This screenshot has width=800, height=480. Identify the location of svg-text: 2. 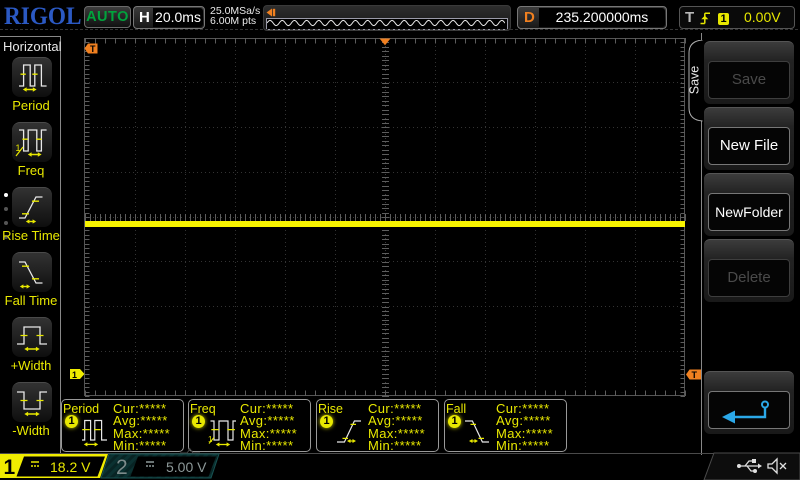
(122, 467).